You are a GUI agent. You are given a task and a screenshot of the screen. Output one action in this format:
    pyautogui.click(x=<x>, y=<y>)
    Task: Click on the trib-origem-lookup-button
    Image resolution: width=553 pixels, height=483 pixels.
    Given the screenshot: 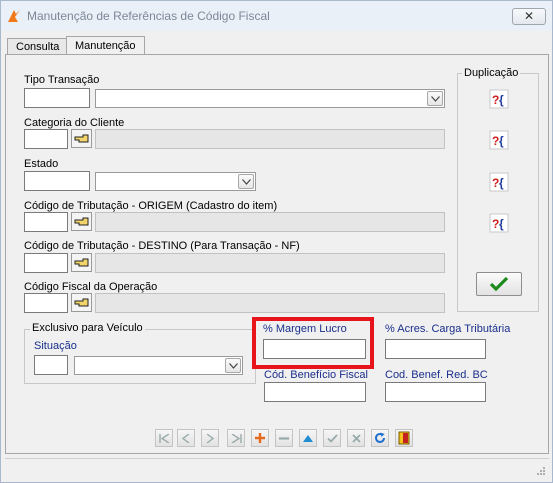 What is the action you would take?
    pyautogui.click(x=81, y=221)
    